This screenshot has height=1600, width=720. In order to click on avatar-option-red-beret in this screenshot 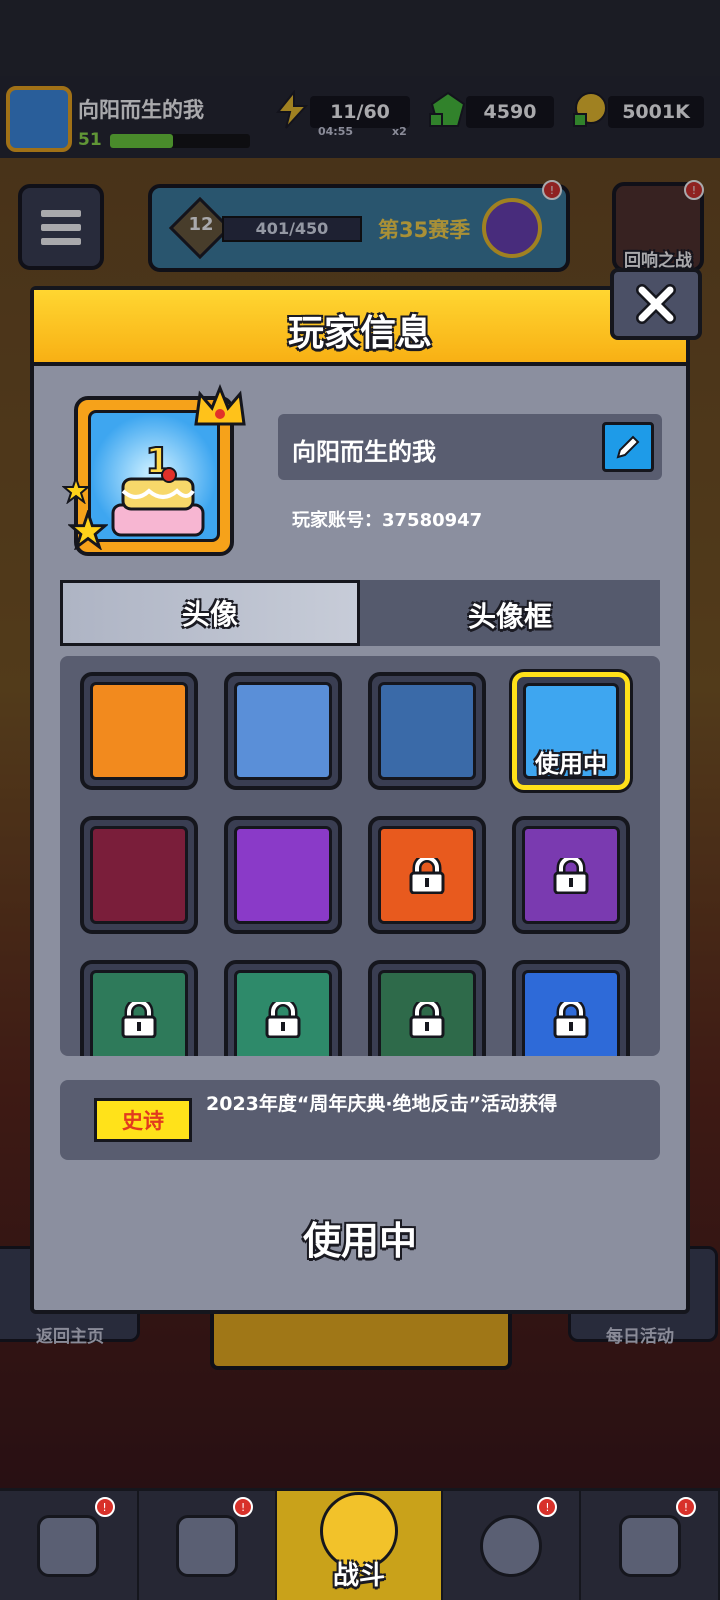, I will do `click(427, 875)`.